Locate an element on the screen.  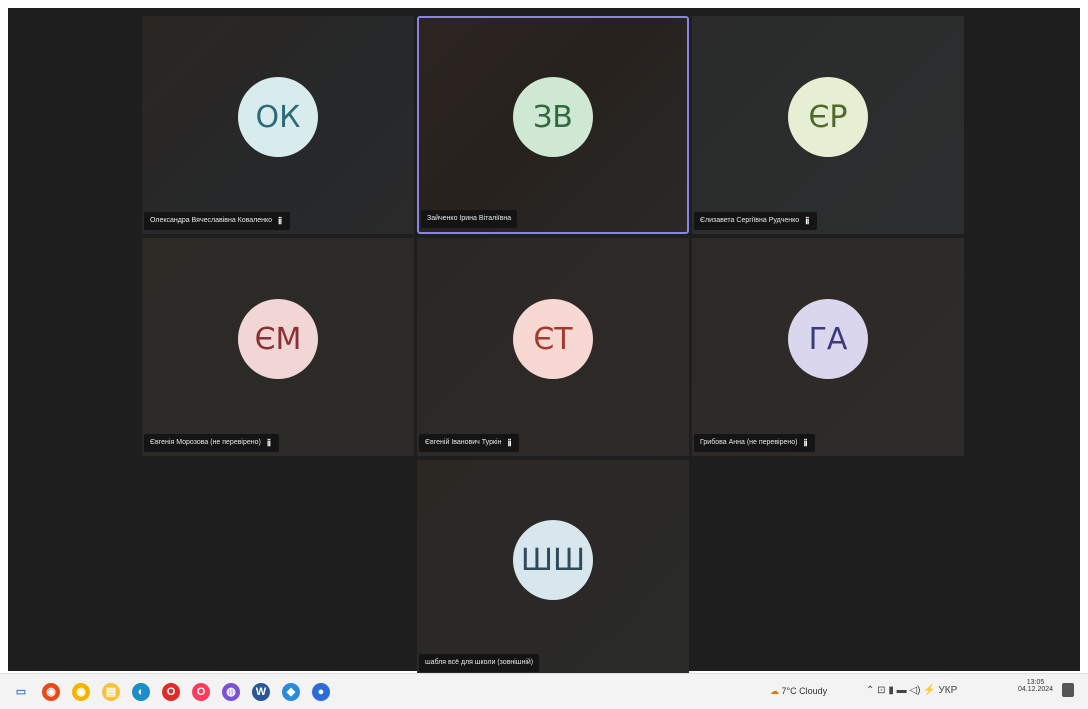
participant-name: Єлизавета Сергіївна Рудченко is located at coordinates (750, 220).